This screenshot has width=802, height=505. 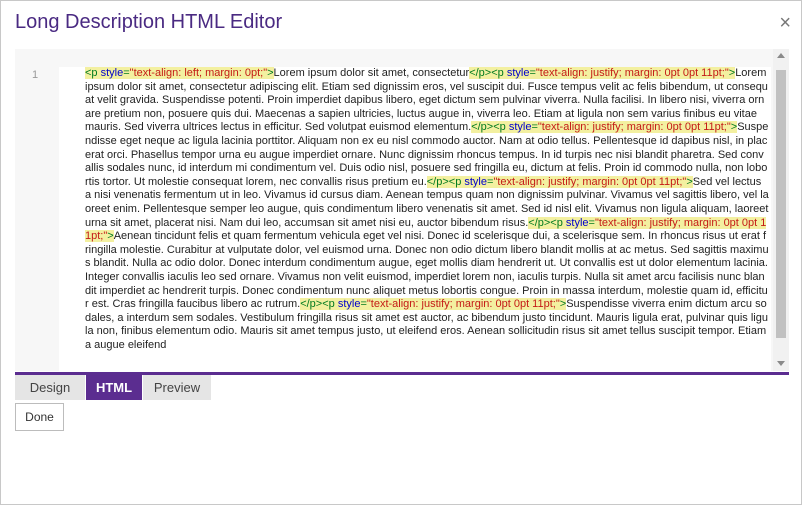 What do you see at coordinates (781, 204) in the screenshot?
I see `scrollbar-thumb` at bounding box center [781, 204].